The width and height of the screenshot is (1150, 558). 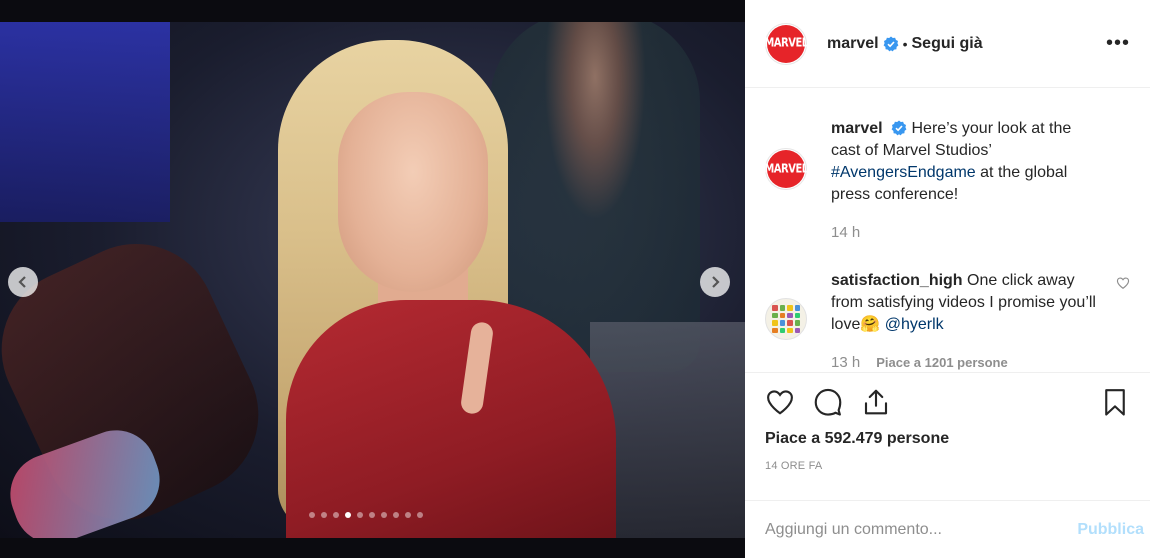 I want to click on caption-avatar: MARVEL, so click(x=786, y=169).